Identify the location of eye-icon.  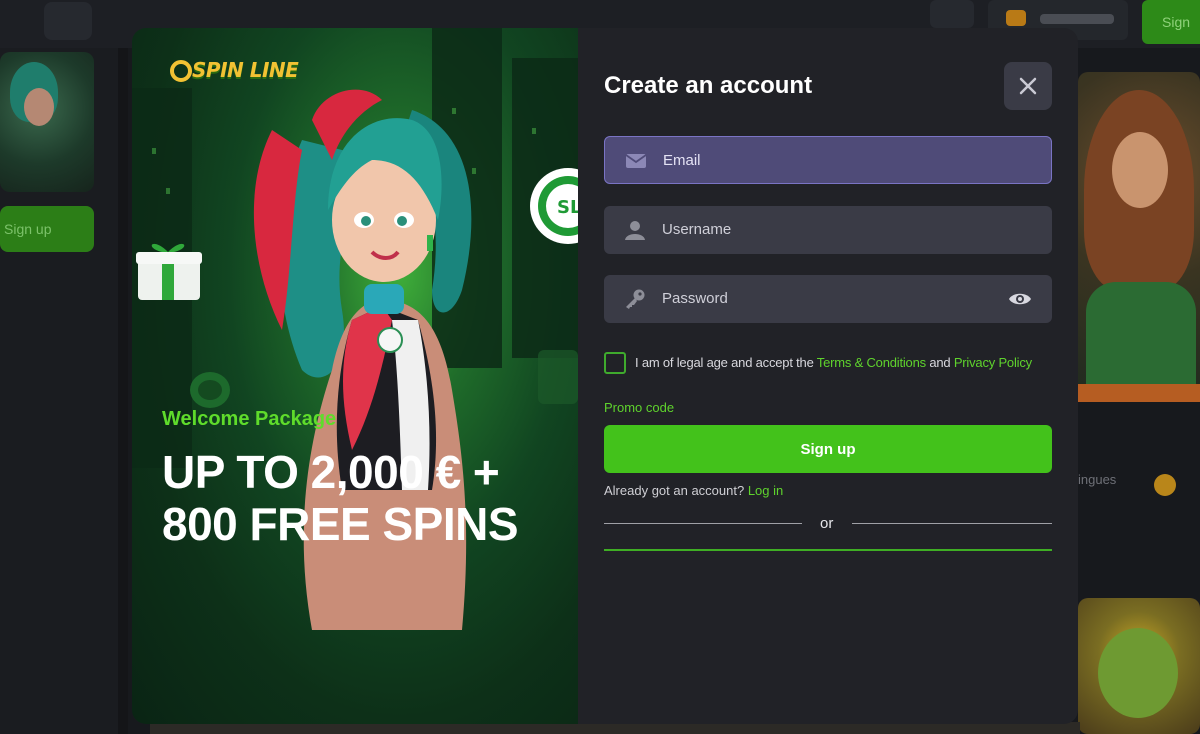
(1020, 299).